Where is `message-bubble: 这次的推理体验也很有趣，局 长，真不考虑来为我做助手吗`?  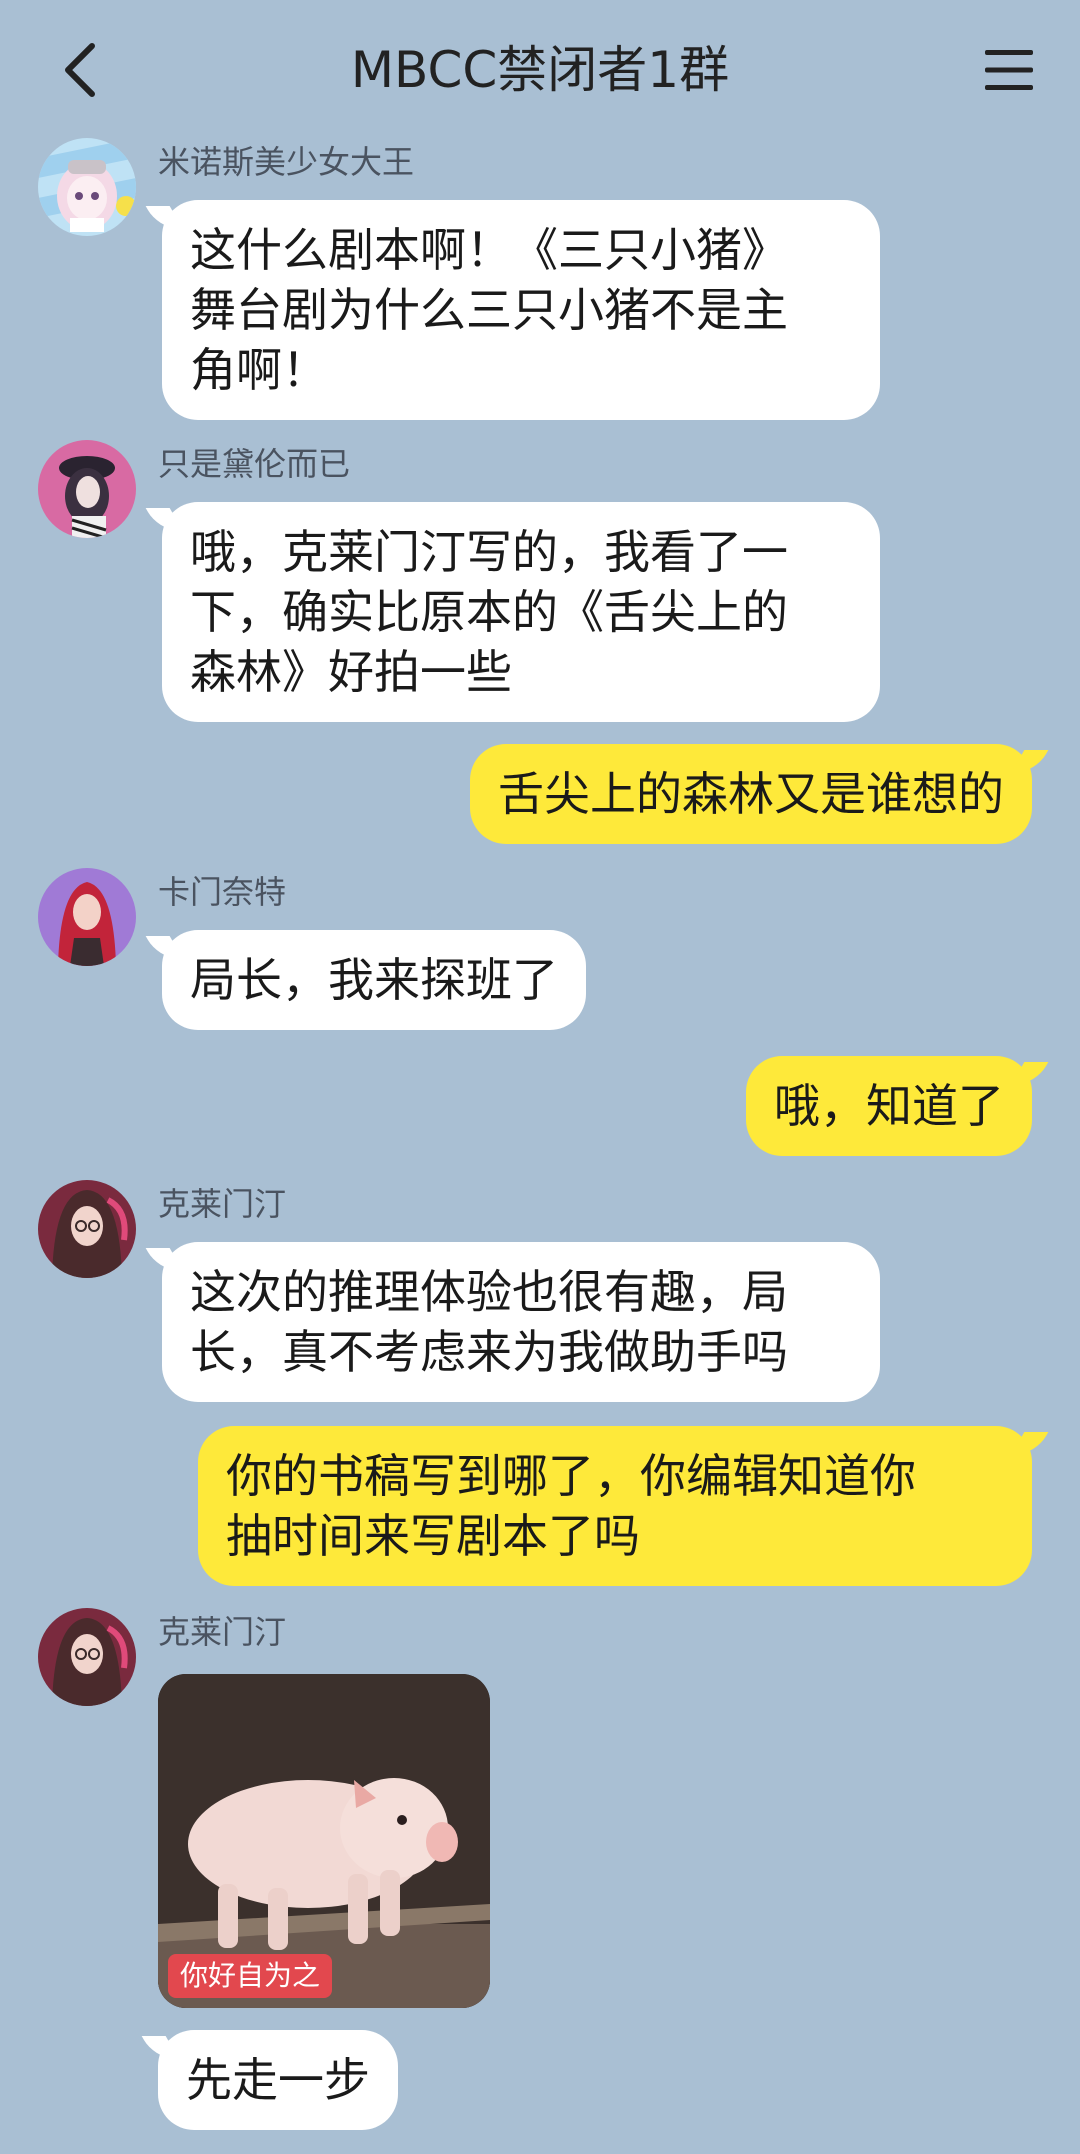 message-bubble: 这次的推理体验也很有趣，局 长，真不考虑来为我做助手吗 is located at coordinates (521, 1322).